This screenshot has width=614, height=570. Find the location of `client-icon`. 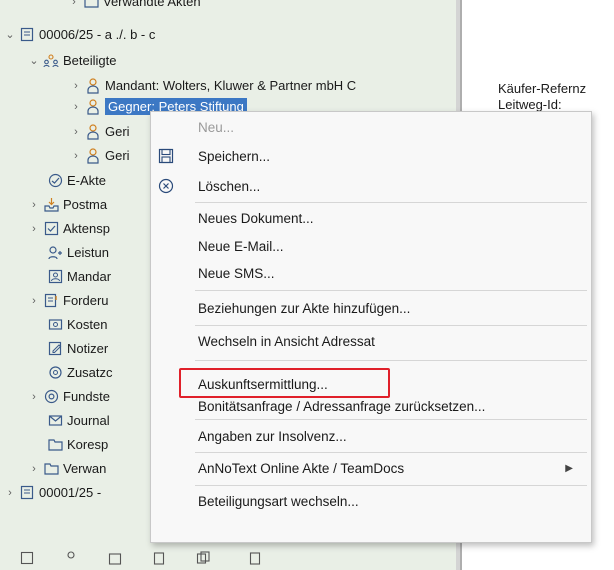

client-icon is located at coordinates (55, 277).